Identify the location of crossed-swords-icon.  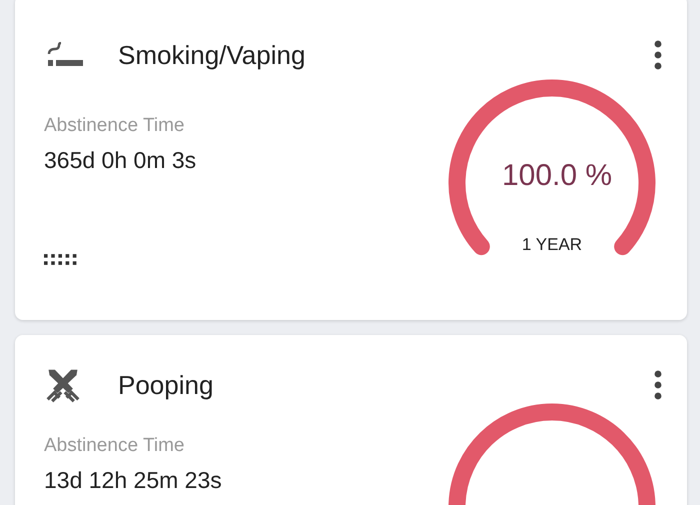
(63, 385).